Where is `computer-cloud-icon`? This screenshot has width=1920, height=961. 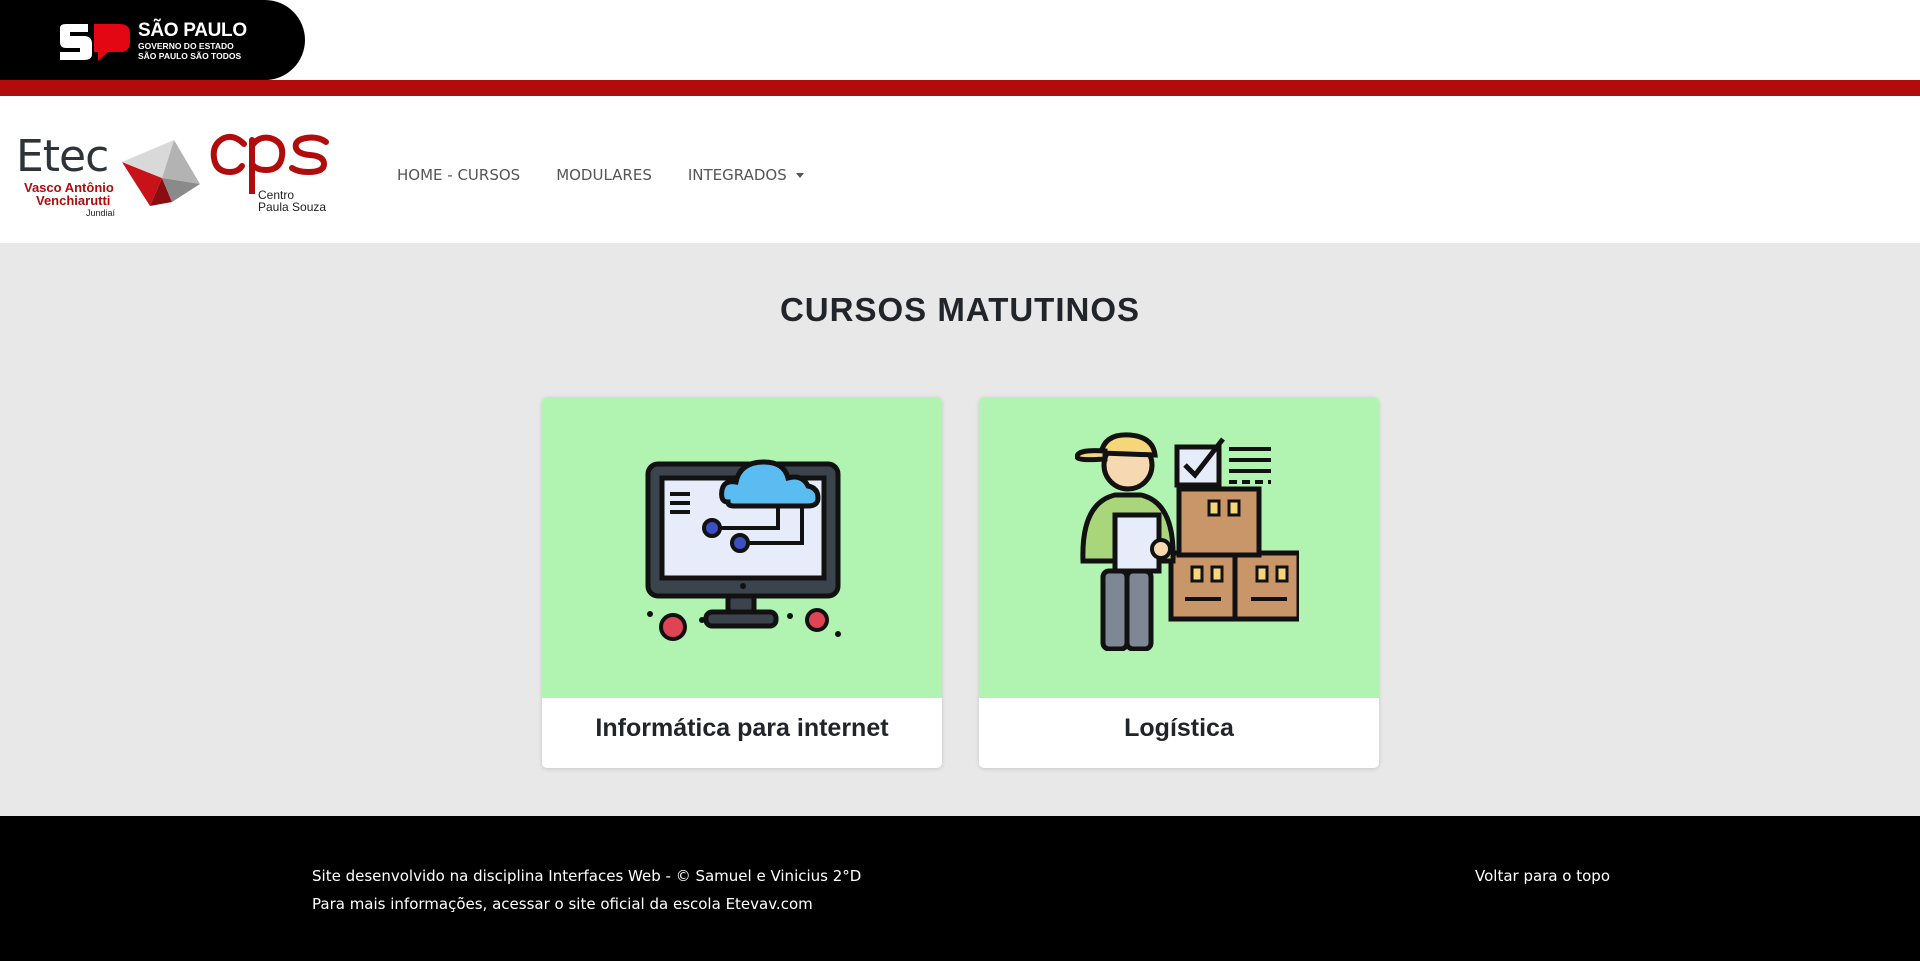
computer-cloud-icon is located at coordinates (743, 550).